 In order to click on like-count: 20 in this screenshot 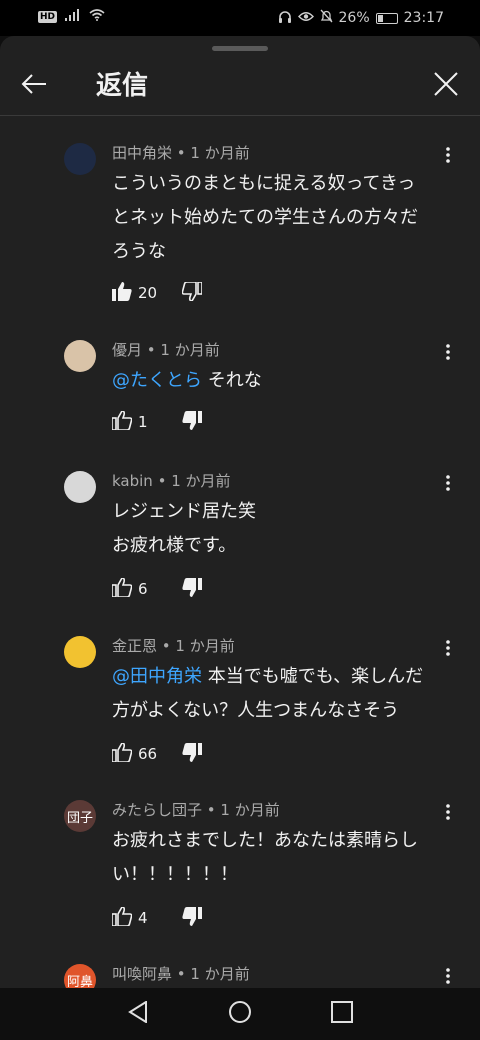, I will do `click(148, 293)`.